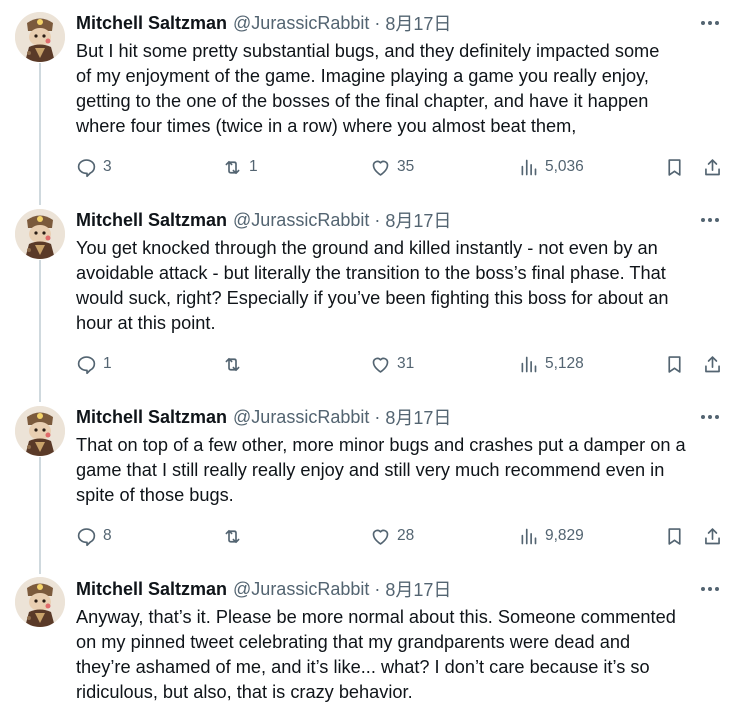 The width and height of the screenshot is (736, 714). I want to click on tweet-text-line: hour at this point., so click(146, 323).